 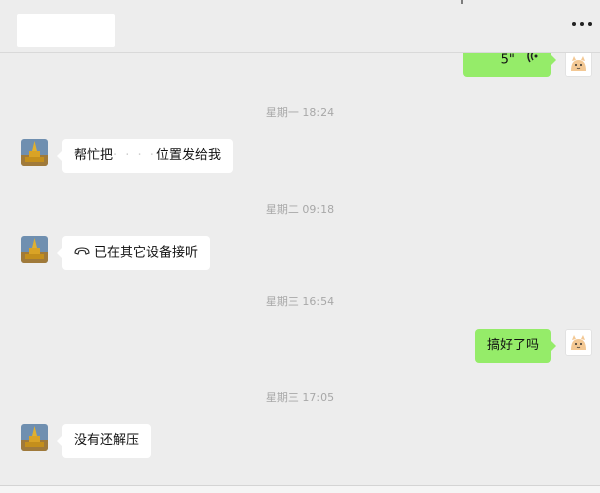 What do you see at coordinates (300, 26) in the screenshot?
I see `chat-header` at bounding box center [300, 26].